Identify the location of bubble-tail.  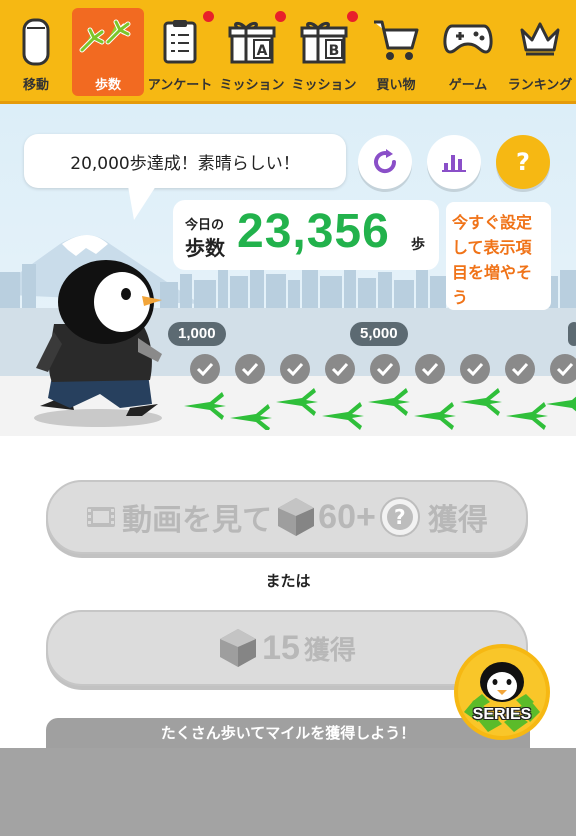
(142, 203).